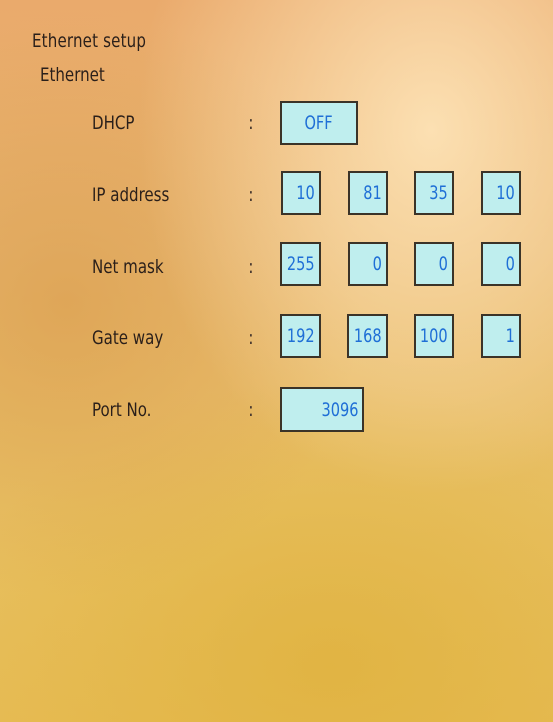 The width and height of the screenshot is (553, 722). Describe the element at coordinates (301, 193) in the screenshot. I see `ip-address-octet-1: 10` at that location.